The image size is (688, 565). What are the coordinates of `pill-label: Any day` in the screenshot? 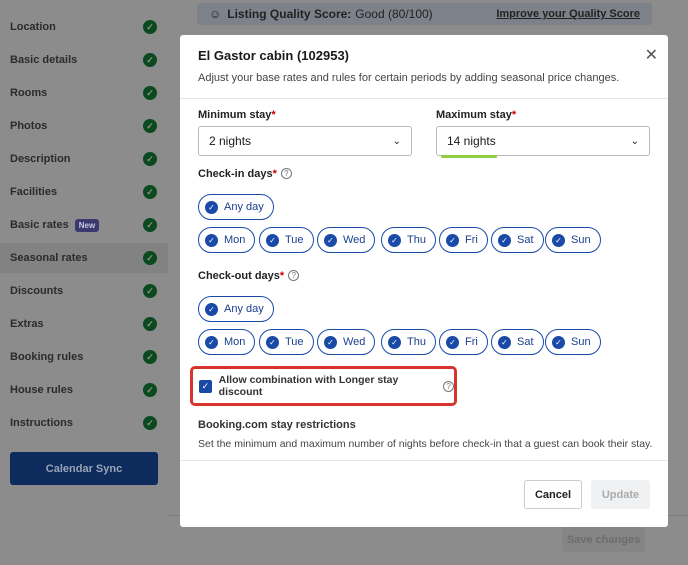 It's located at (244, 207).